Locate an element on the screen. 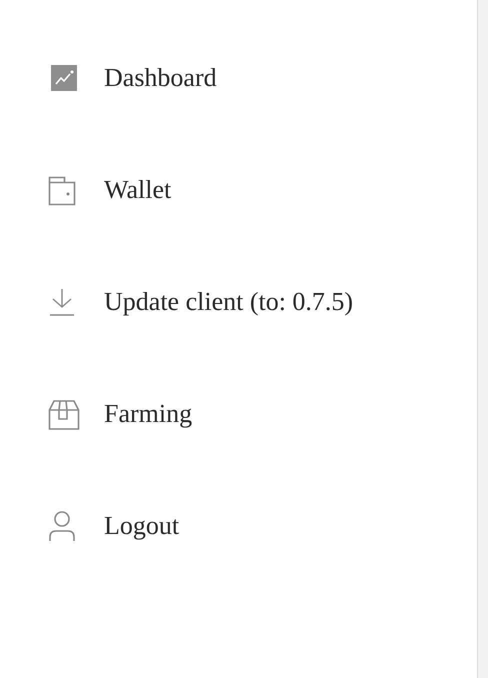  box-icon is located at coordinates (64, 414).